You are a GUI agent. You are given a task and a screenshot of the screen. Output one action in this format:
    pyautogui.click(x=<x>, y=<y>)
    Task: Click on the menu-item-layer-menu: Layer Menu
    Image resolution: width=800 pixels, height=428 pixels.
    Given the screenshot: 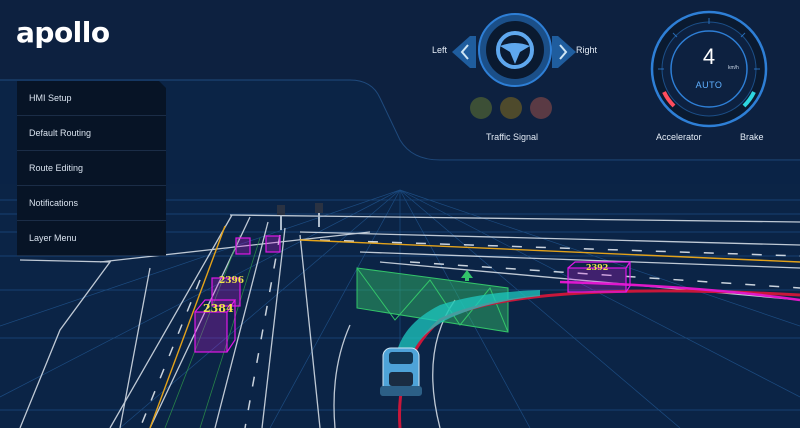 What is the action you would take?
    pyautogui.click(x=91, y=238)
    